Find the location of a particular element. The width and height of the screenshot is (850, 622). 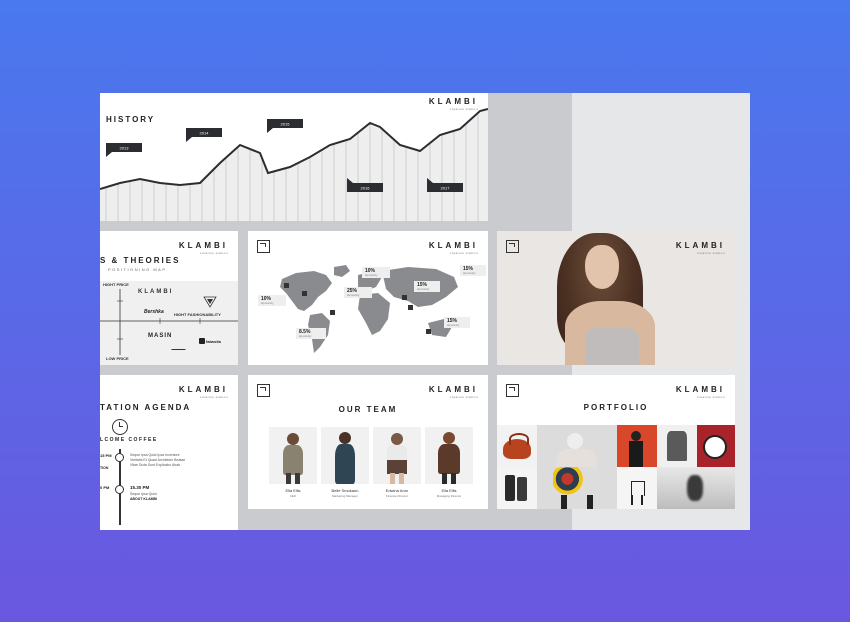

map-label-4: 10% top country is located at coordinates (272, 300).